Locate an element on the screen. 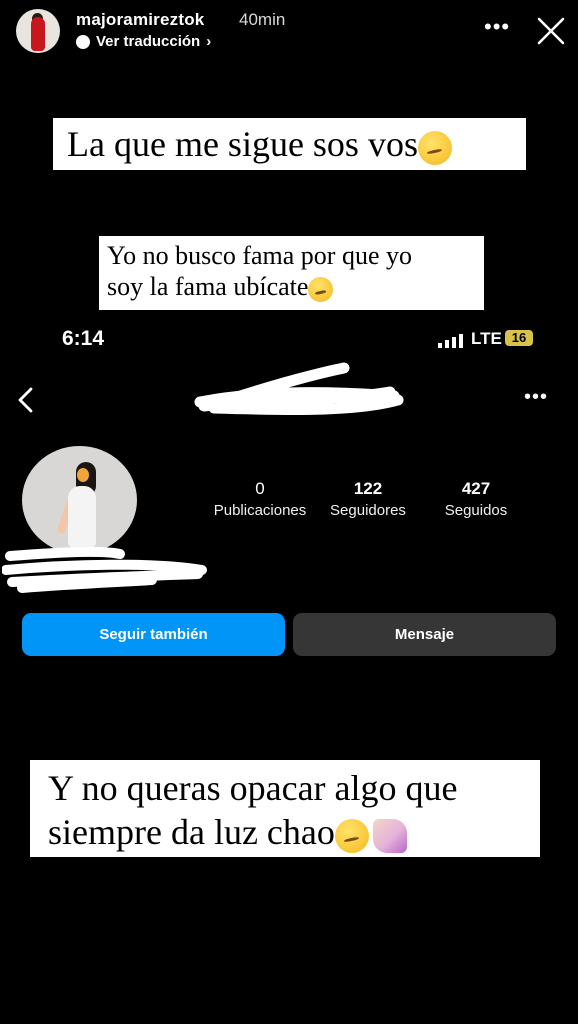  nail-polish-emoji-icon is located at coordinates (389, 835).